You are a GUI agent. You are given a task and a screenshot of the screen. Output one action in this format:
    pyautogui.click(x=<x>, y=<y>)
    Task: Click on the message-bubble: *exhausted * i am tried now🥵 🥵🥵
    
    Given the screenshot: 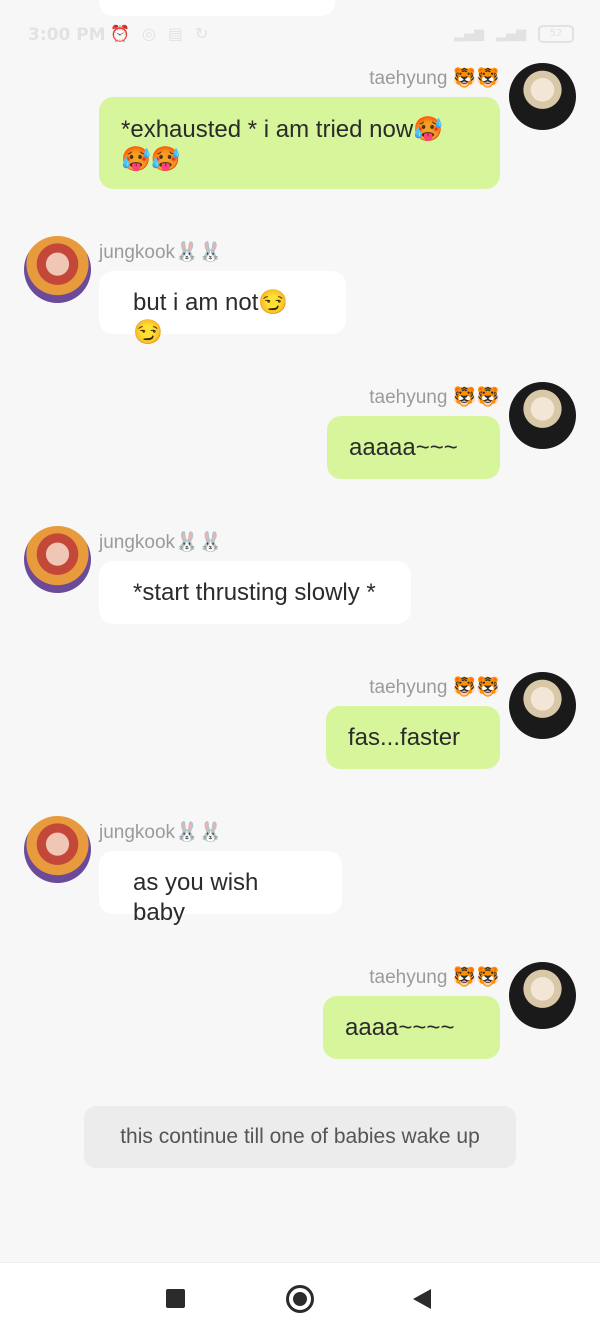 What is the action you would take?
    pyautogui.click(x=299, y=143)
    